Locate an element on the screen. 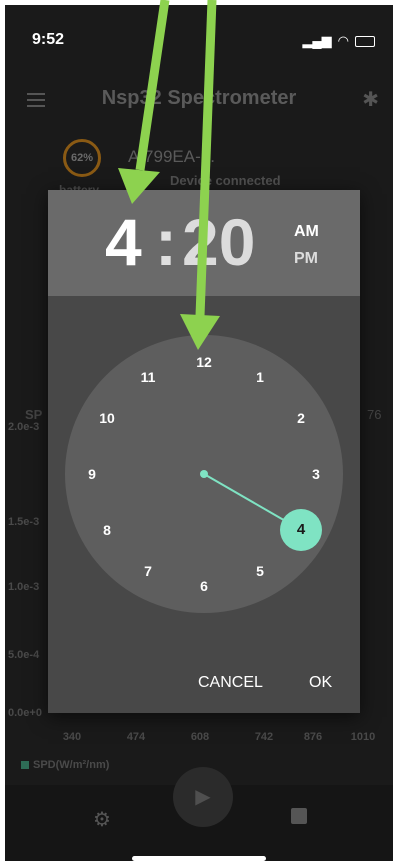 The image size is (398, 865). gear-icon: ⚙ is located at coordinates (102, 819).